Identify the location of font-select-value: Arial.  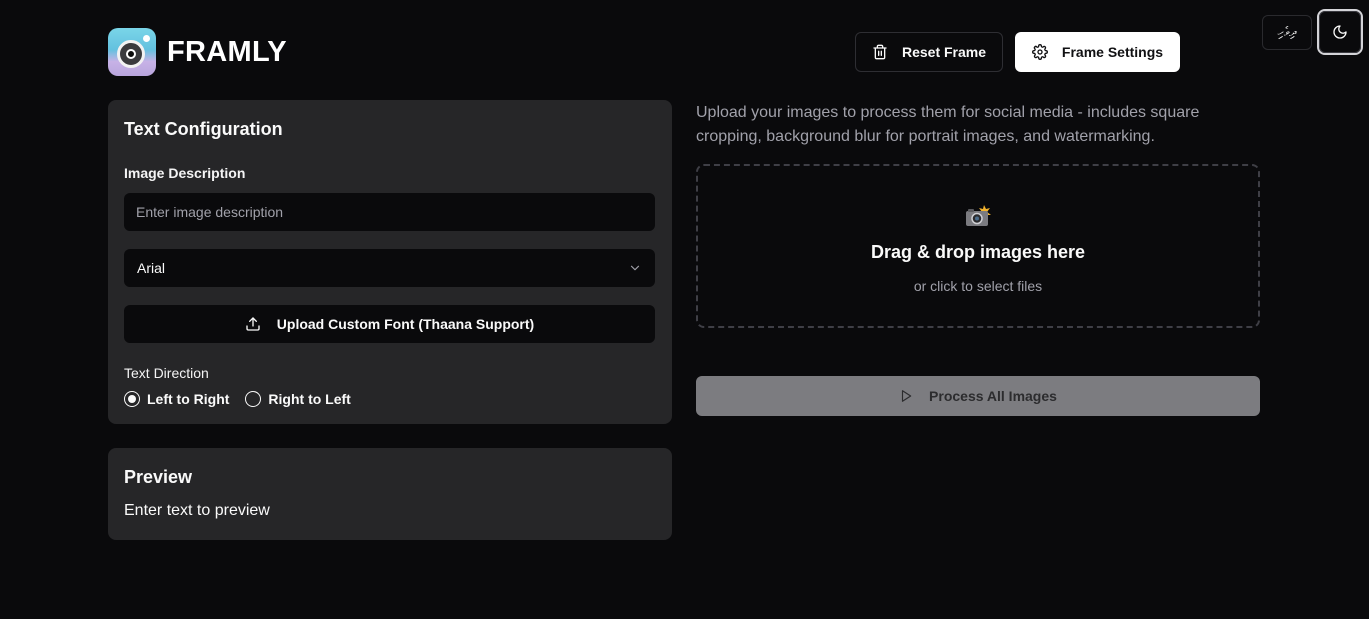
(151, 268).